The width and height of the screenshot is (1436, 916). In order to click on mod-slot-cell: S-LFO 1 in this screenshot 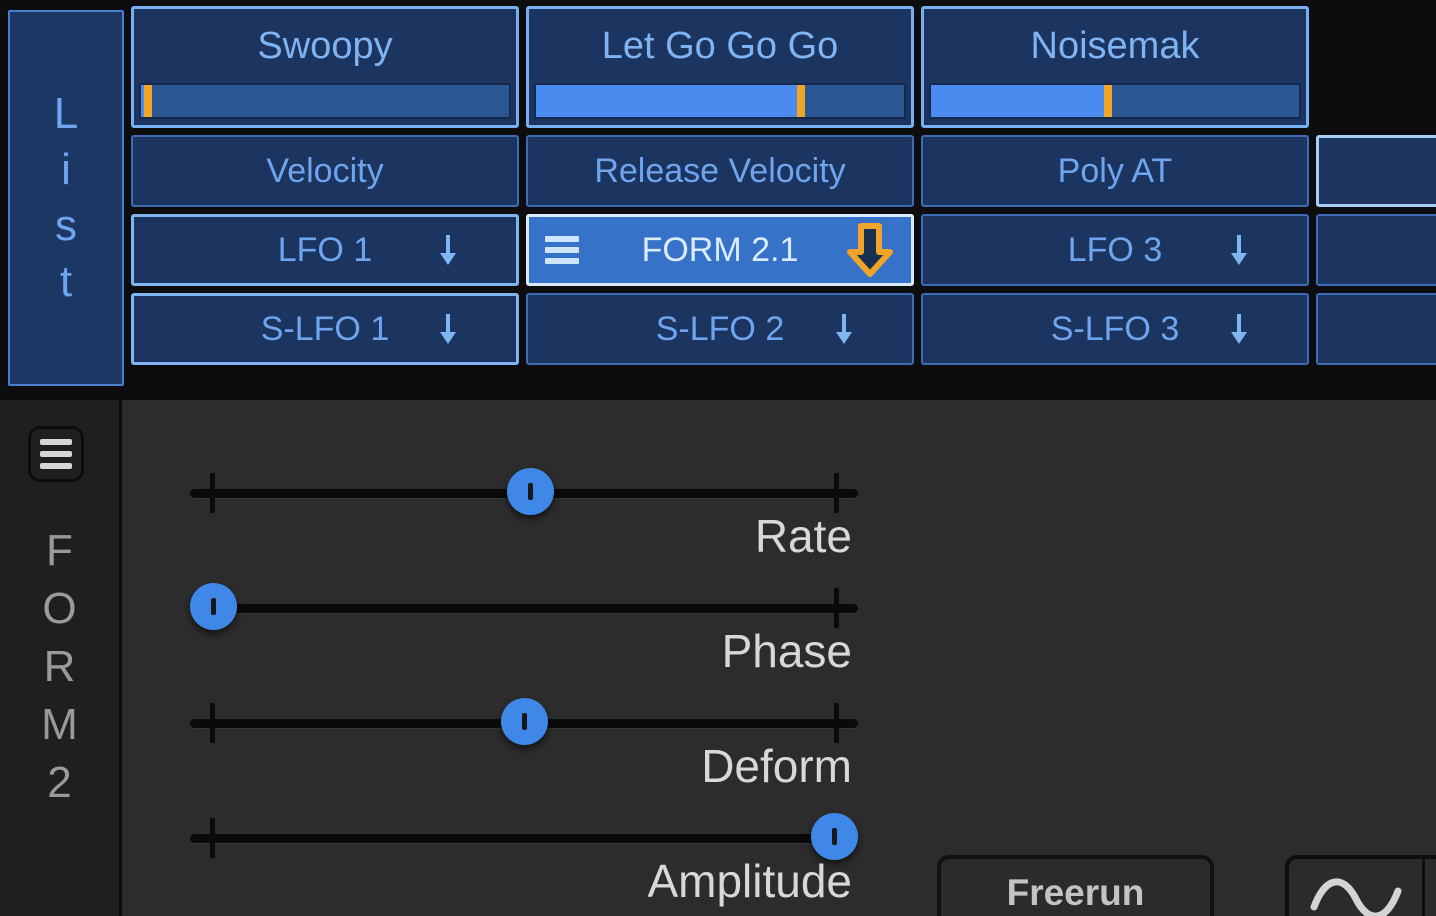, I will do `click(325, 329)`.